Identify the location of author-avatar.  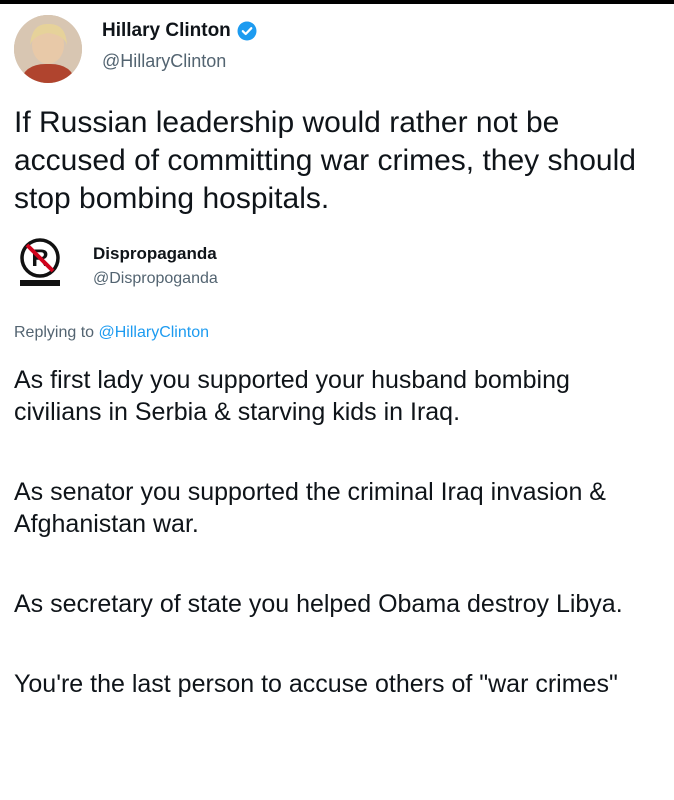
(48, 49).